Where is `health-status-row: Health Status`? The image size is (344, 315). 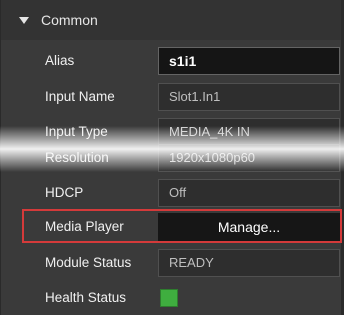
health-status-row: Health Status is located at coordinates (171, 298).